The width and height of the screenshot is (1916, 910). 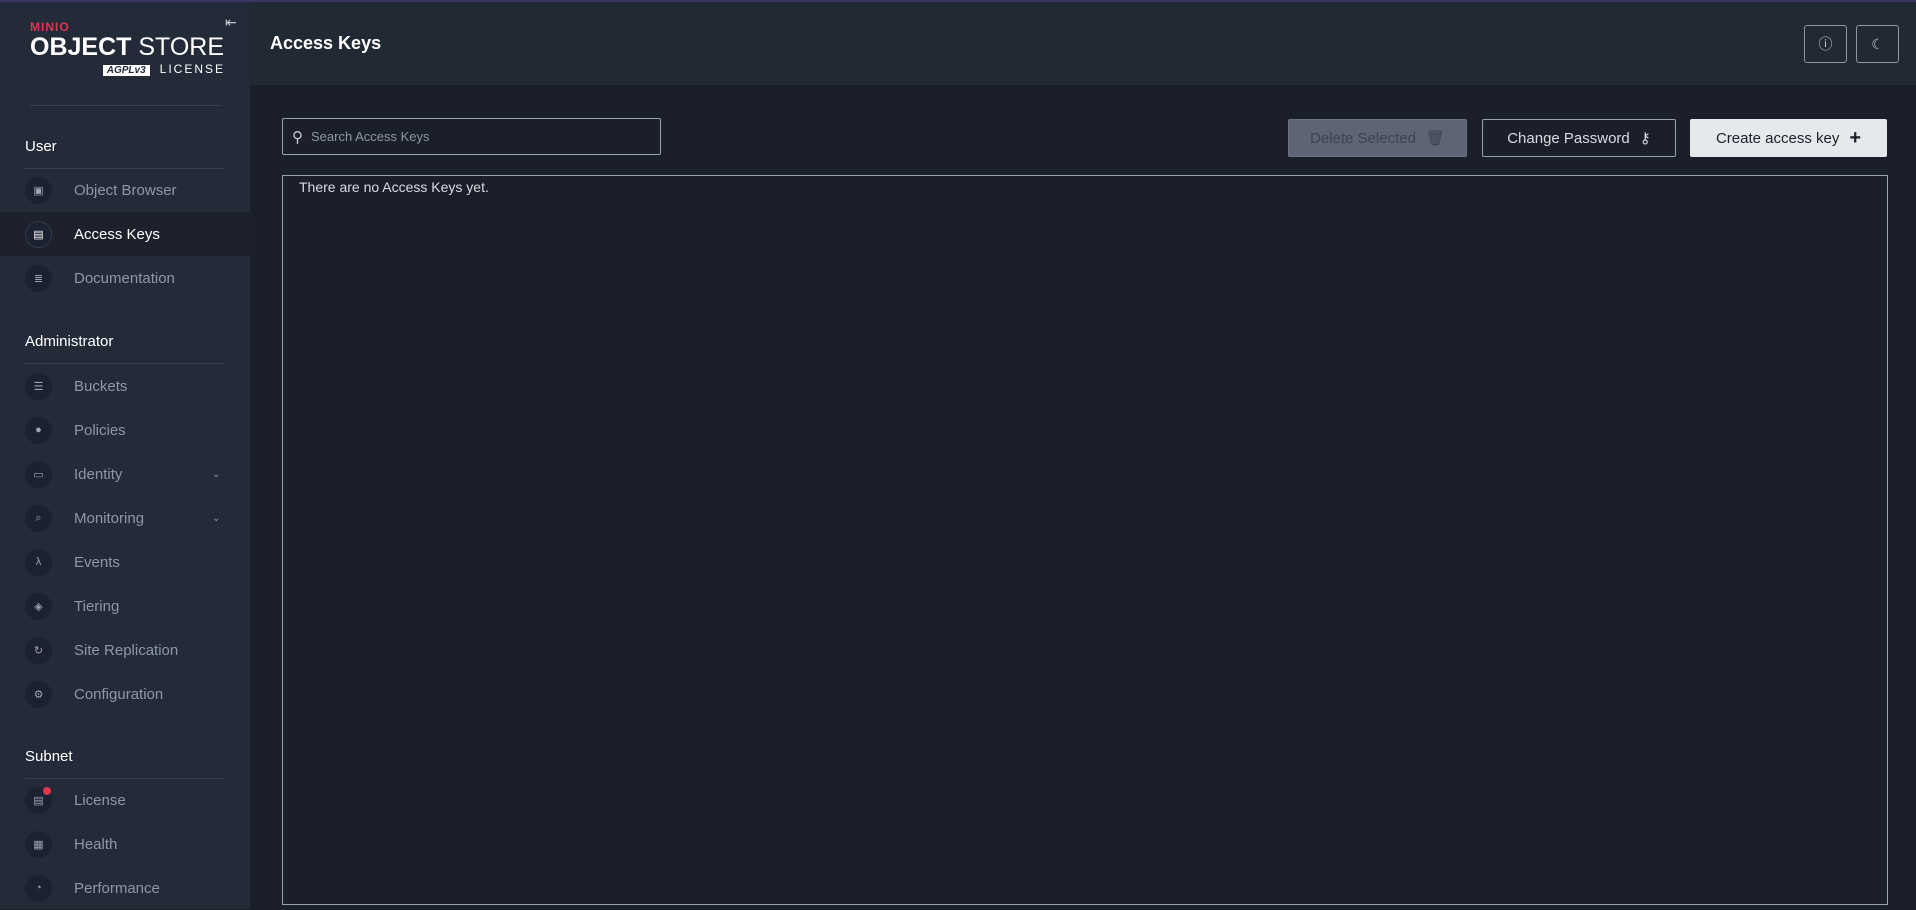 What do you see at coordinates (38, 888) in the screenshot?
I see `performance-icon: ◔` at bounding box center [38, 888].